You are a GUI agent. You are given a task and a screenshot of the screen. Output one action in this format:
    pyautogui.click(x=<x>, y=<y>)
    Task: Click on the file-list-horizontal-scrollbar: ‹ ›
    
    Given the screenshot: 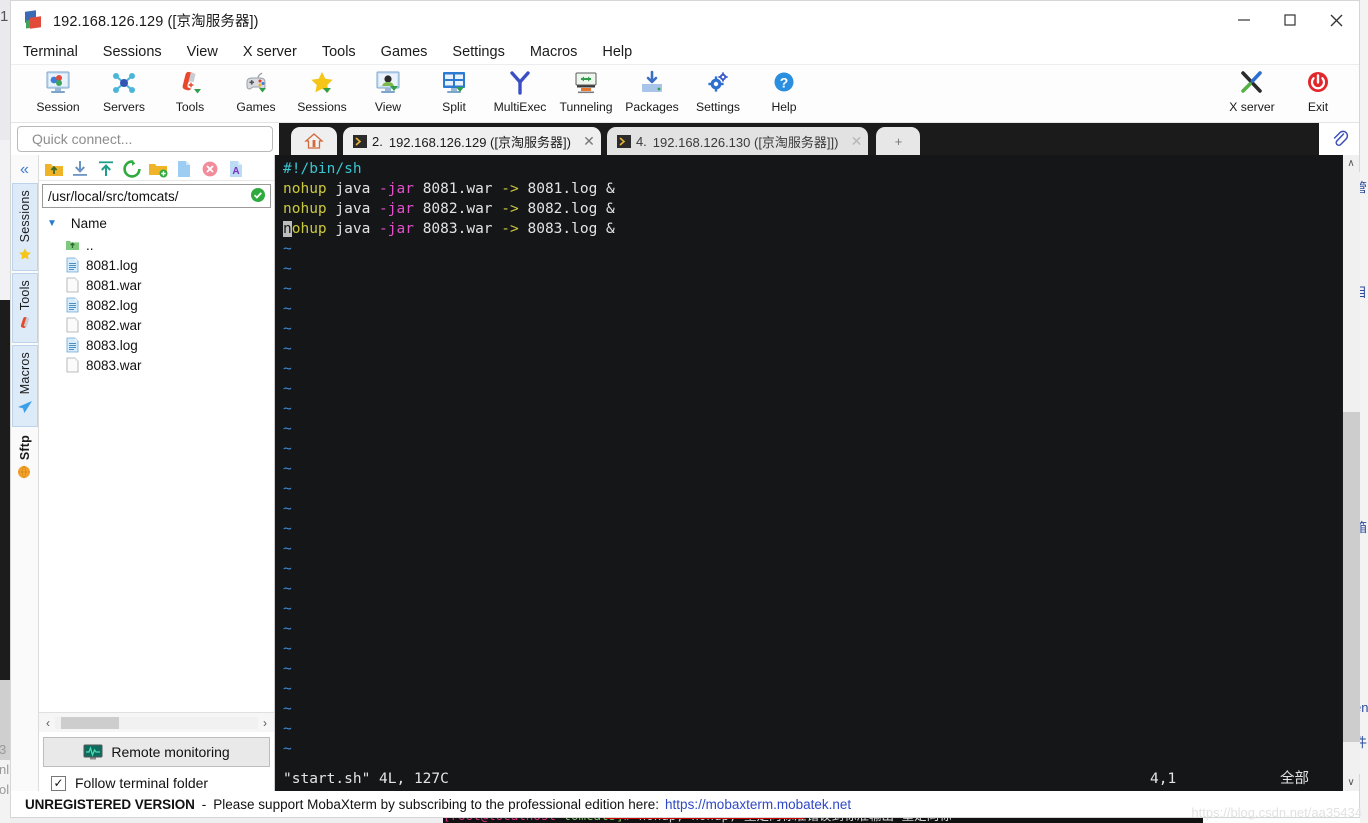 What is the action you would take?
    pyautogui.click(x=156, y=722)
    